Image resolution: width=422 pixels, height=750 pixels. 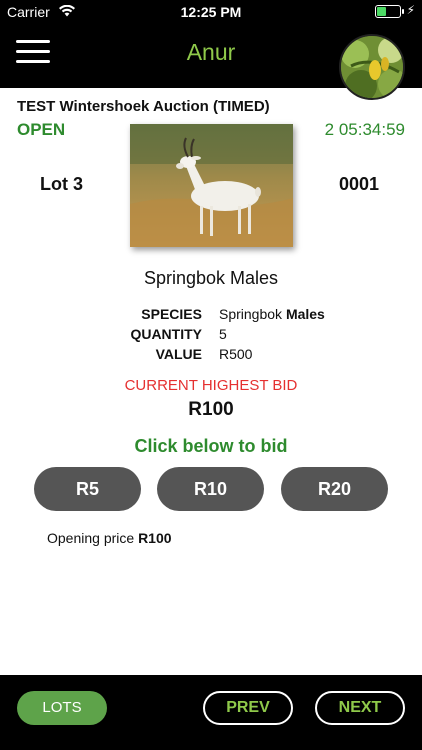 I want to click on bottom-toolbar: LOTS PREV NEXT, so click(x=211, y=712).